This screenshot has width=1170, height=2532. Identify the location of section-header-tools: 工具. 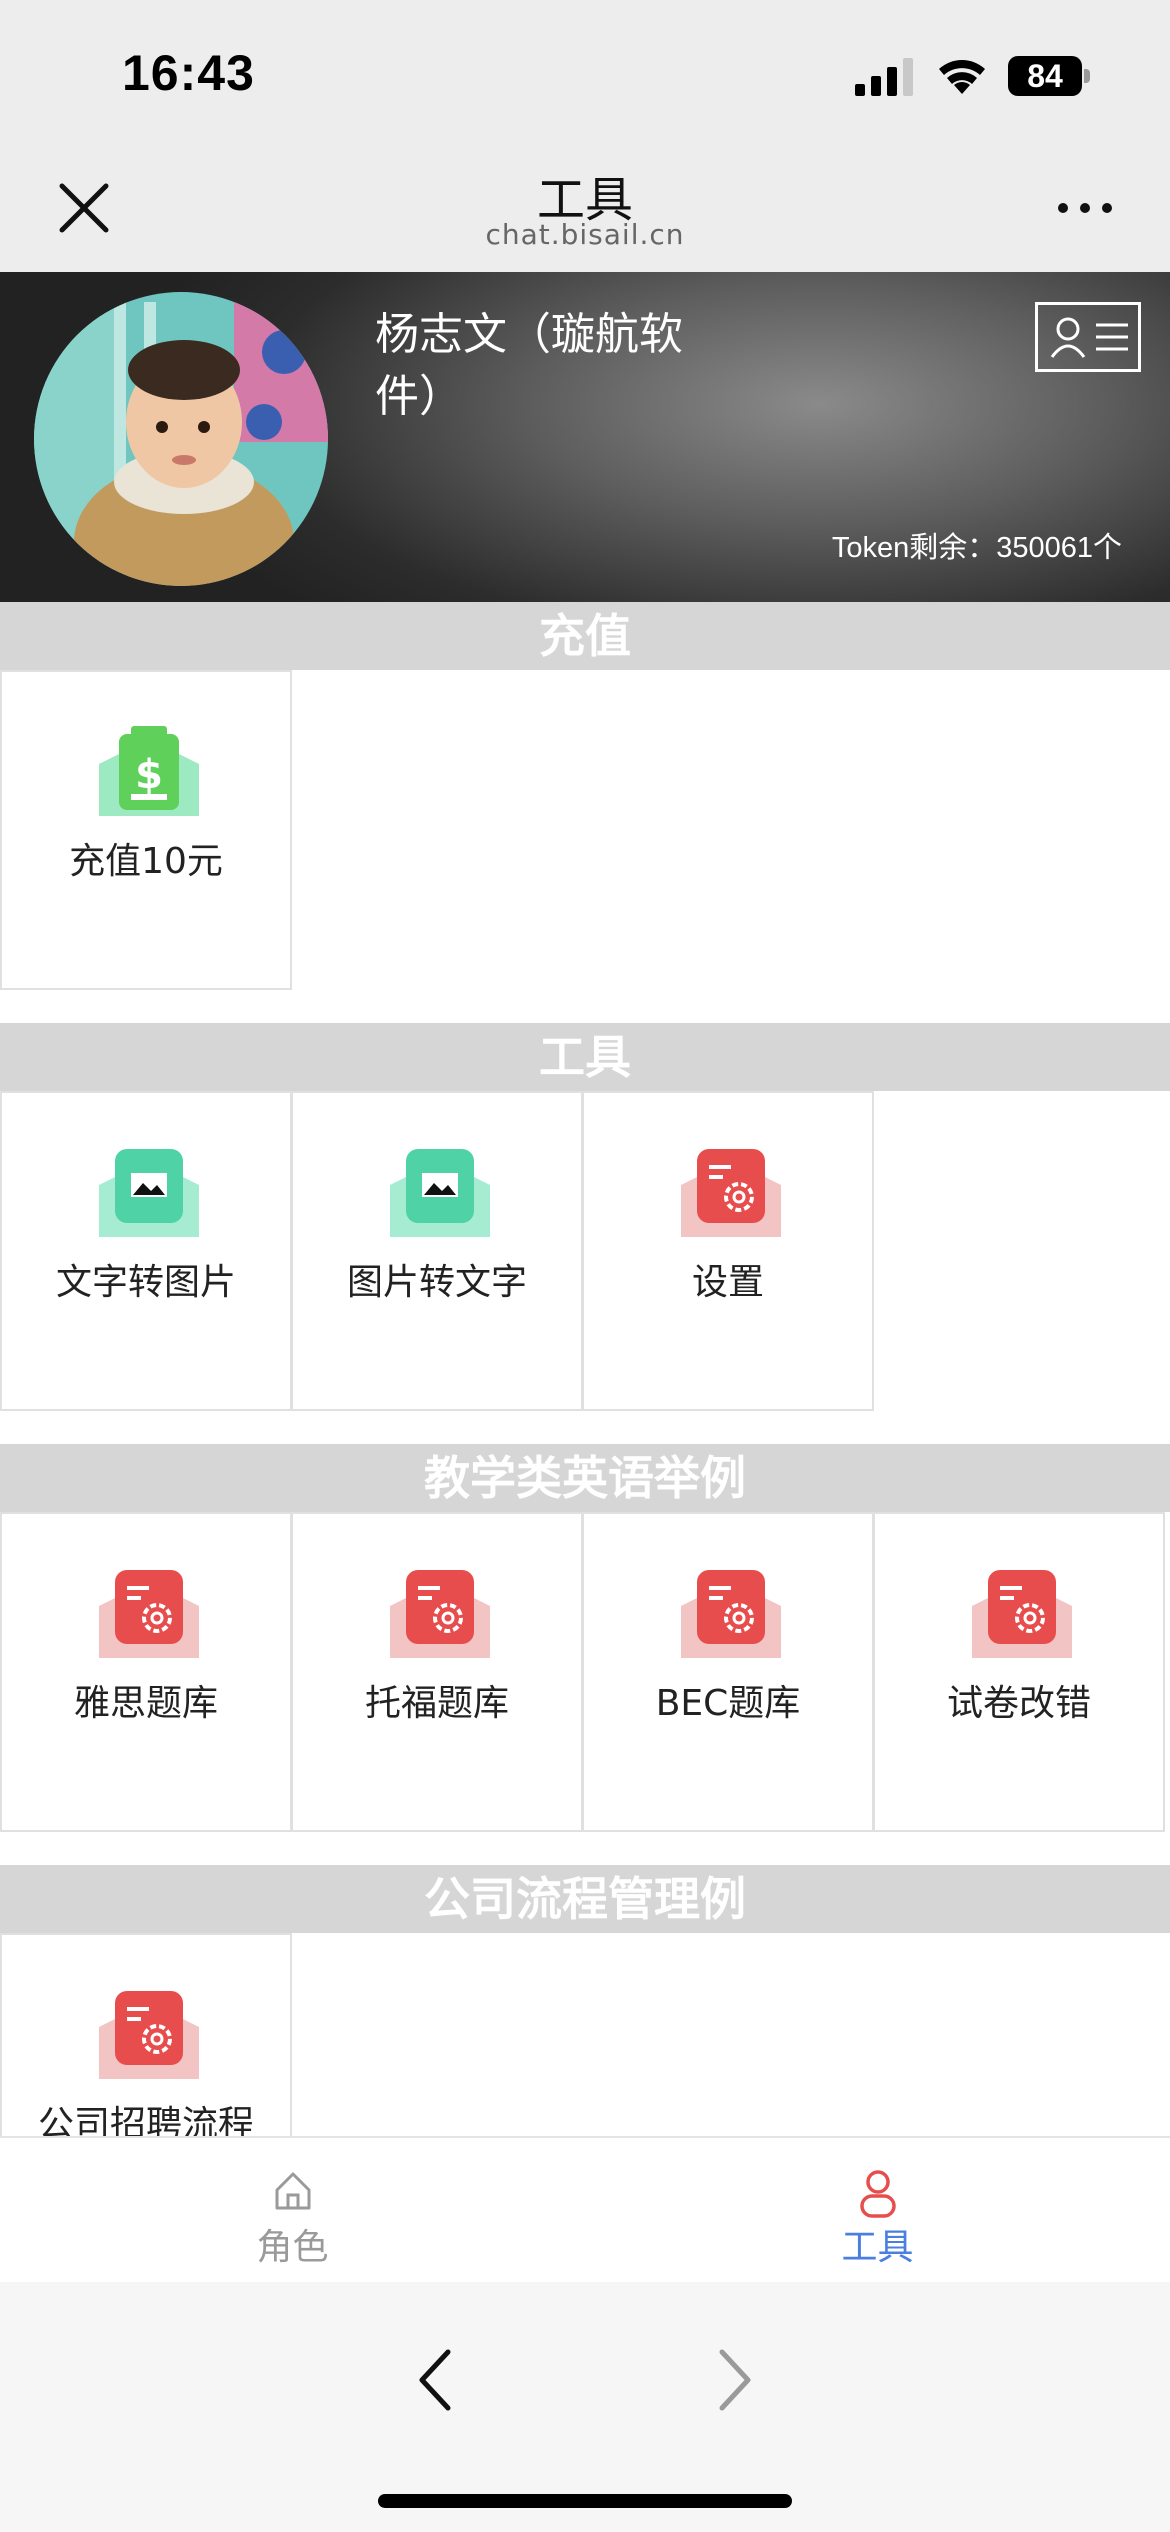
(585, 1057).